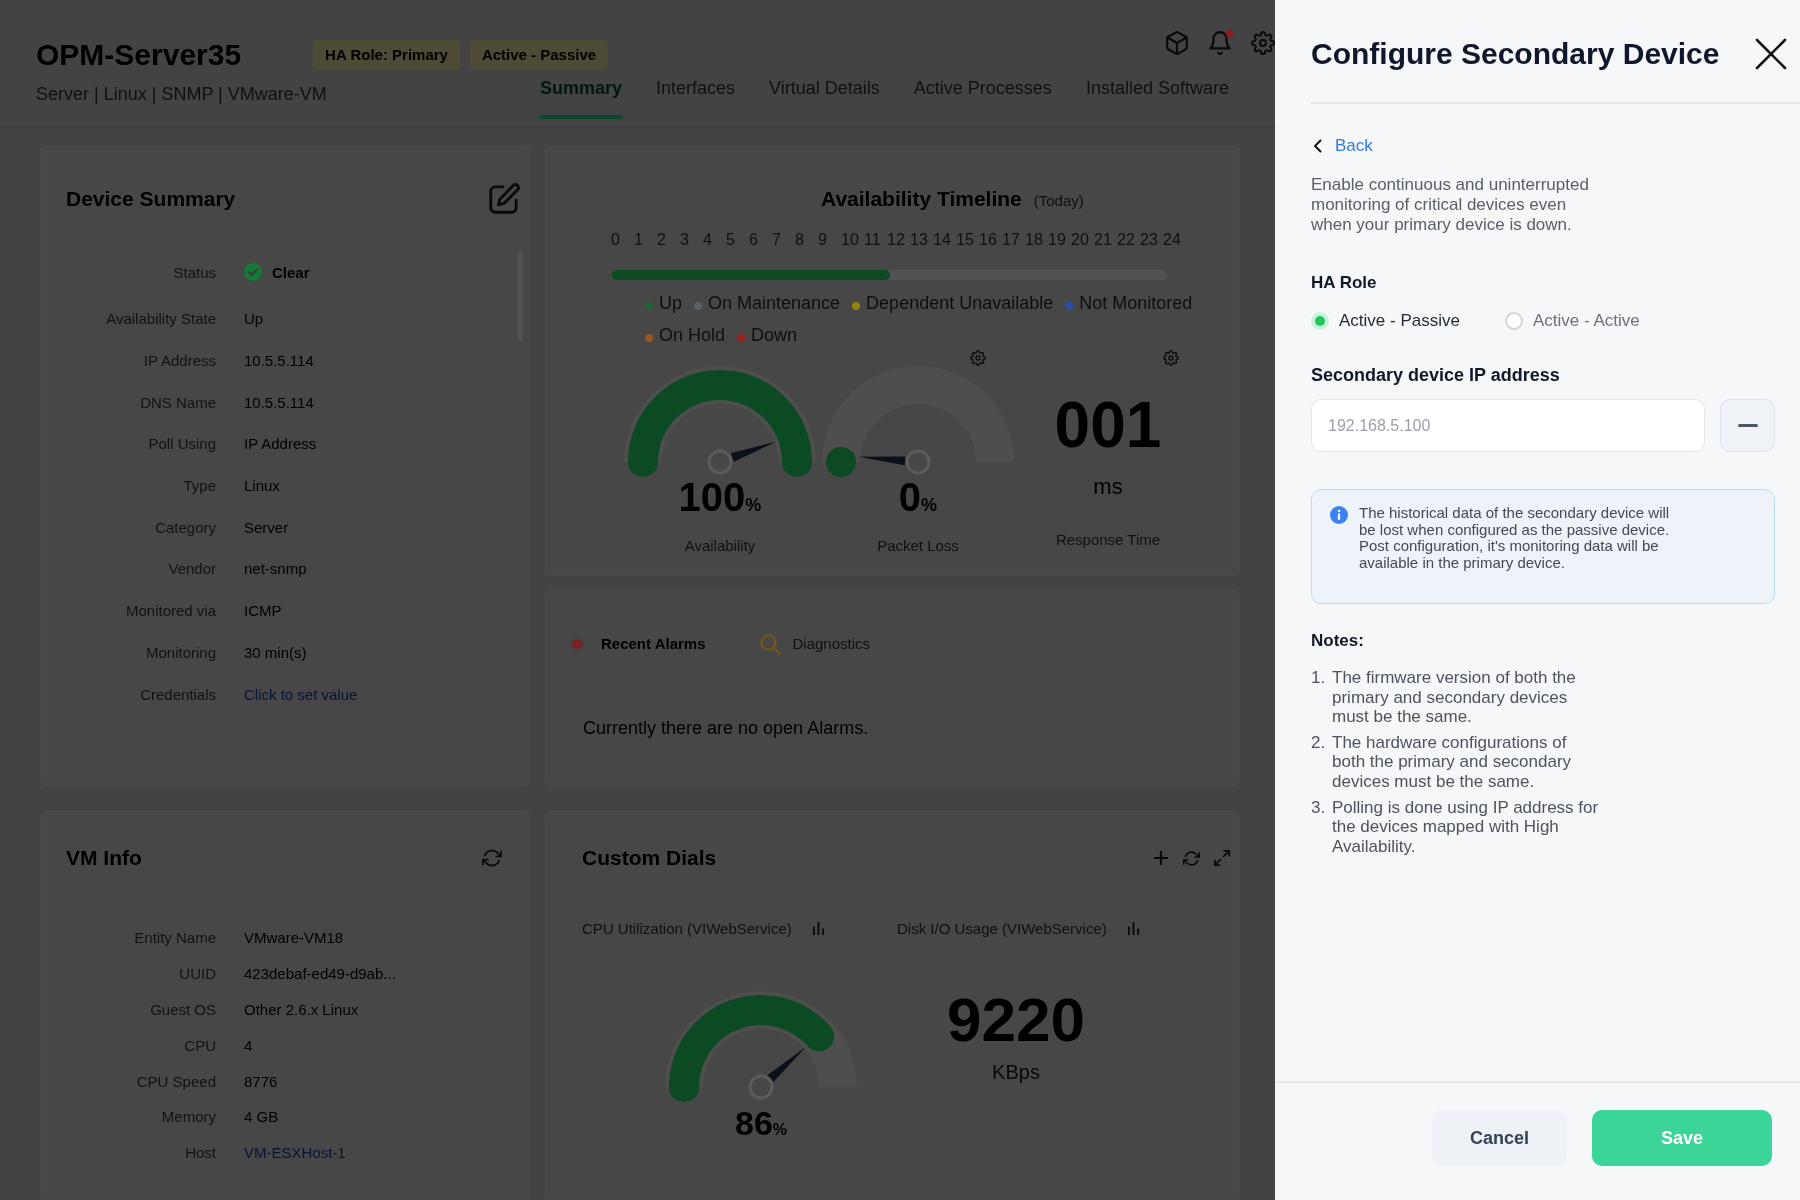 The height and width of the screenshot is (1200, 1800). Describe the element at coordinates (670, 303) in the screenshot. I see `legend-label: Up` at that location.